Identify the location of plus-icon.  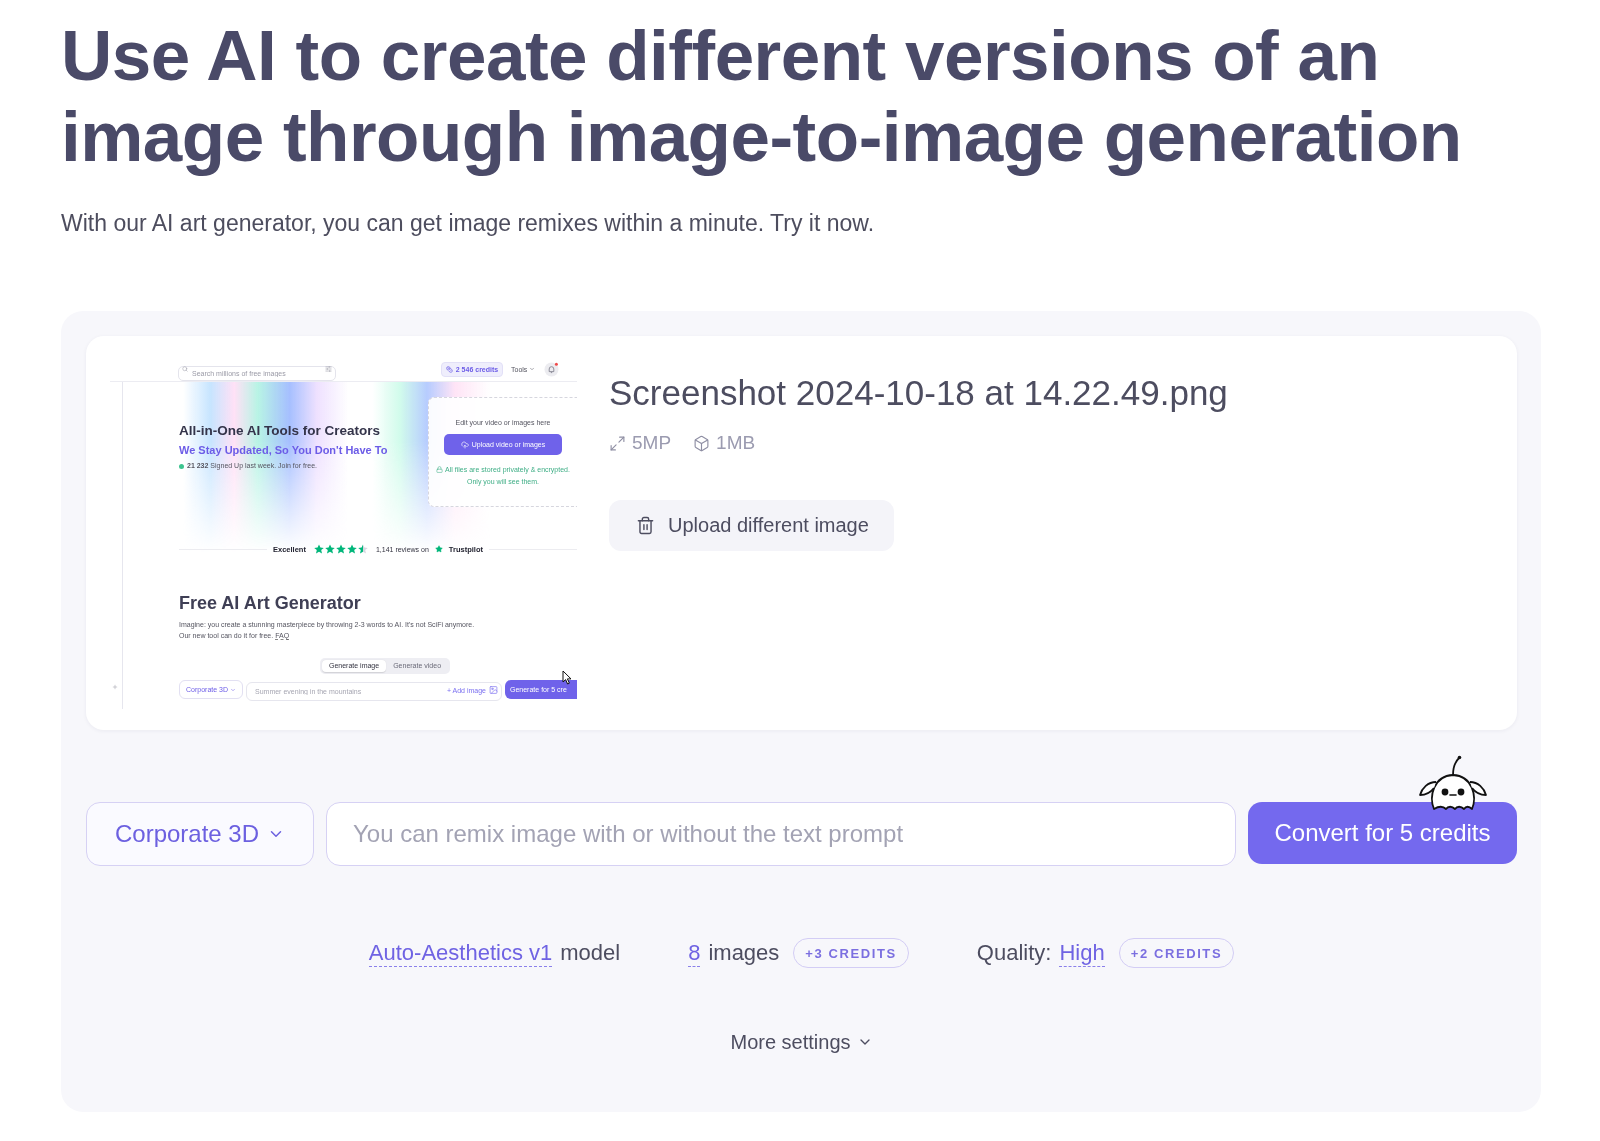
(114, 687).